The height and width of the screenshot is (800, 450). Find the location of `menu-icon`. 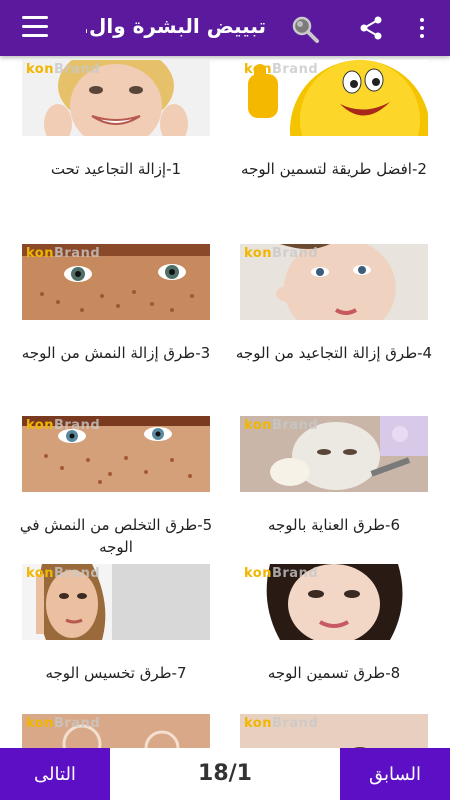

menu-icon is located at coordinates (35, 27).